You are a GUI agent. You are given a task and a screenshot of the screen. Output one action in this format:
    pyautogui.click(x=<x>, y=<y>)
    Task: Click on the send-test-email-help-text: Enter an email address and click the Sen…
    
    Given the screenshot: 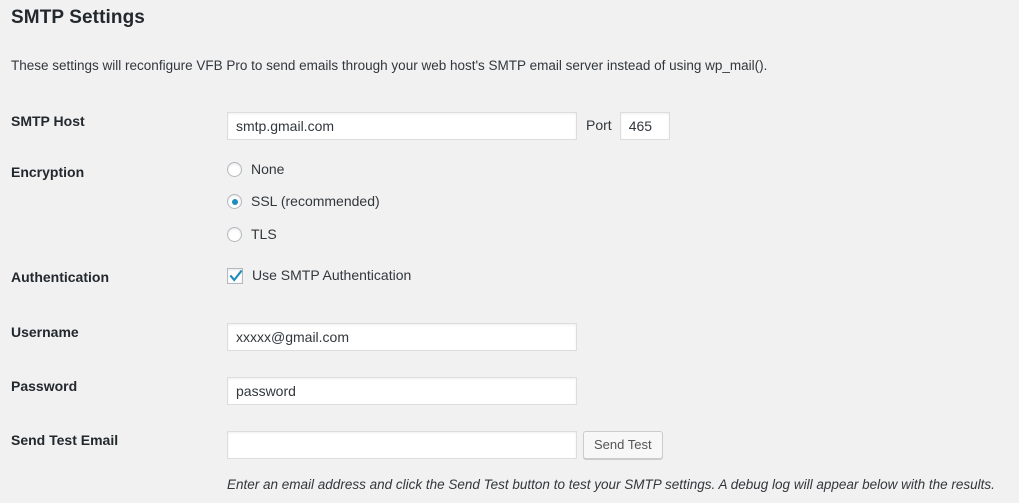 What is the action you would take?
    pyautogui.click(x=611, y=484)
    